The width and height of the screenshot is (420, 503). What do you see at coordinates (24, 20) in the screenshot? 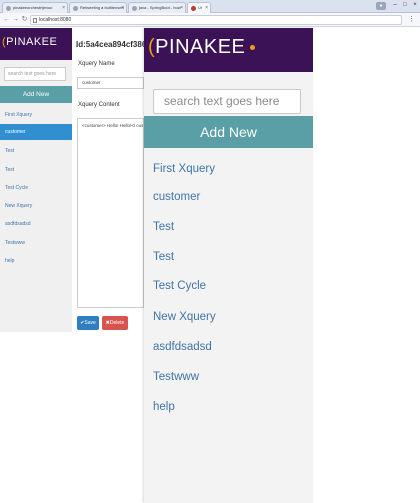
I see `reload-icon: ↻` at bounding box center [24, 20].